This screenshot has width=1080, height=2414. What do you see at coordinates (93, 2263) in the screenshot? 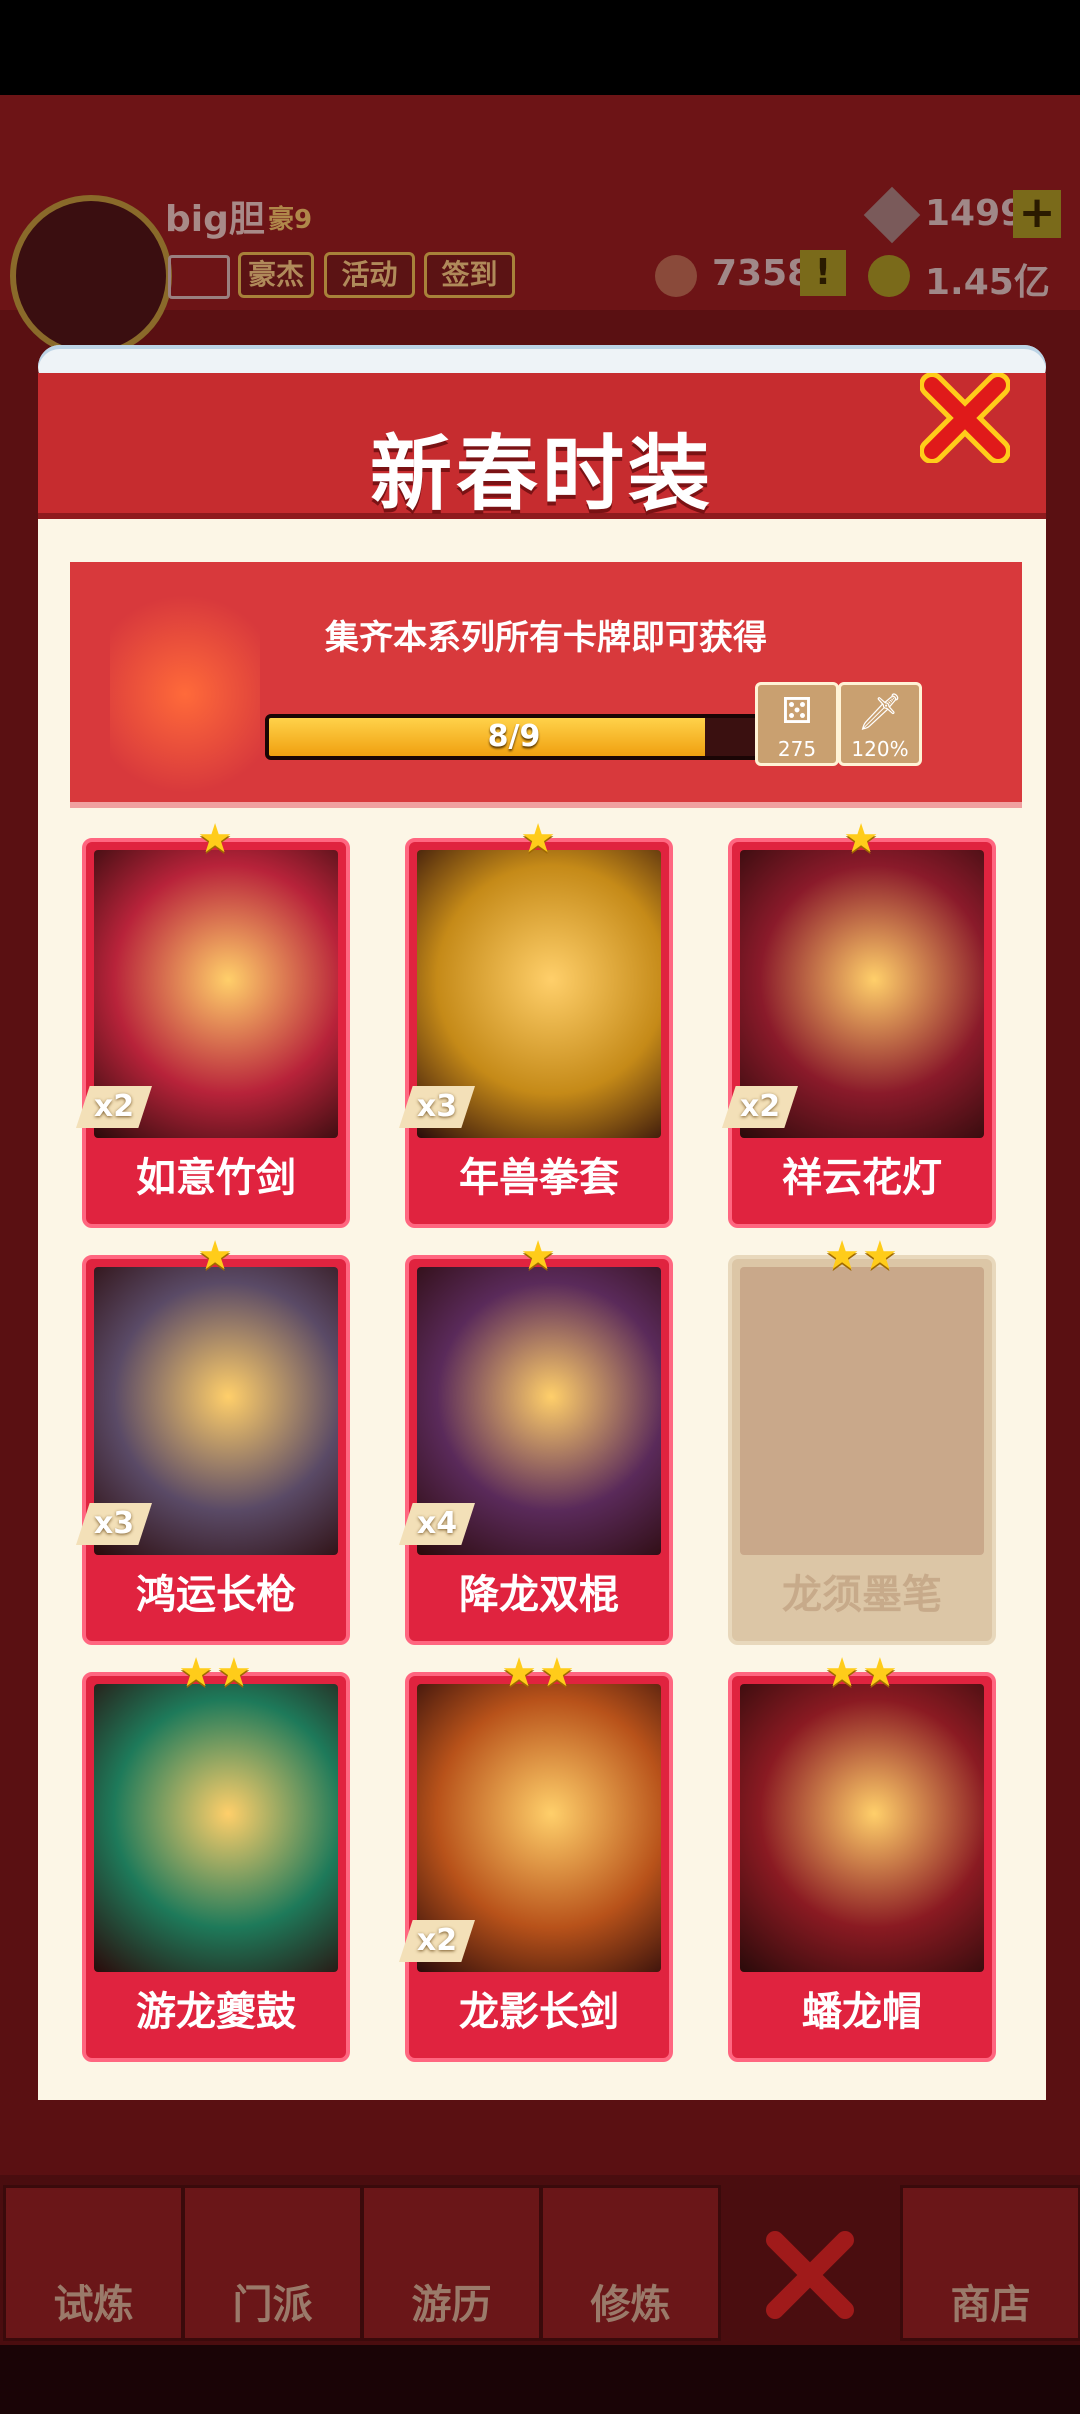
I see `nav-trial: 试炼` at bounding box center [93, 2263].